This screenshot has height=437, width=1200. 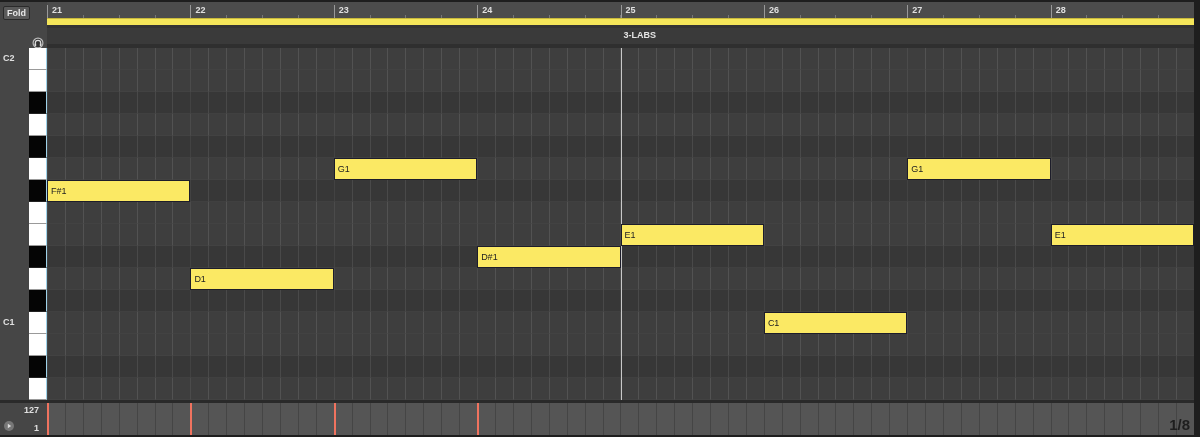 I want to click on play-icon, so click(x=9, y=426).